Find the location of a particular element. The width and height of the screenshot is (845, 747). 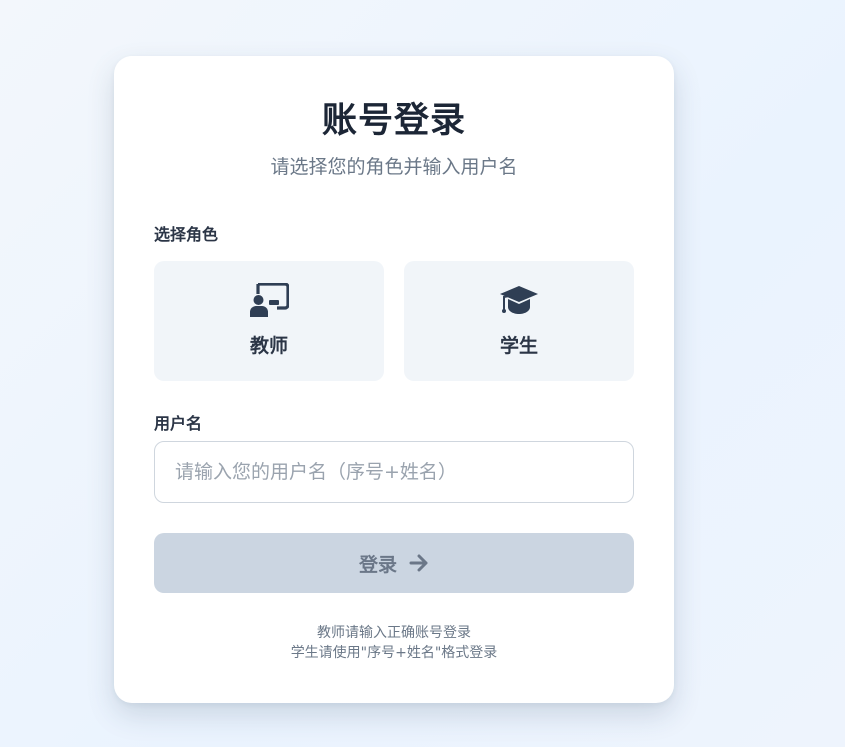

hint-teacher: 教师请输入正确账号登录 is located at coordinates (394, 633).